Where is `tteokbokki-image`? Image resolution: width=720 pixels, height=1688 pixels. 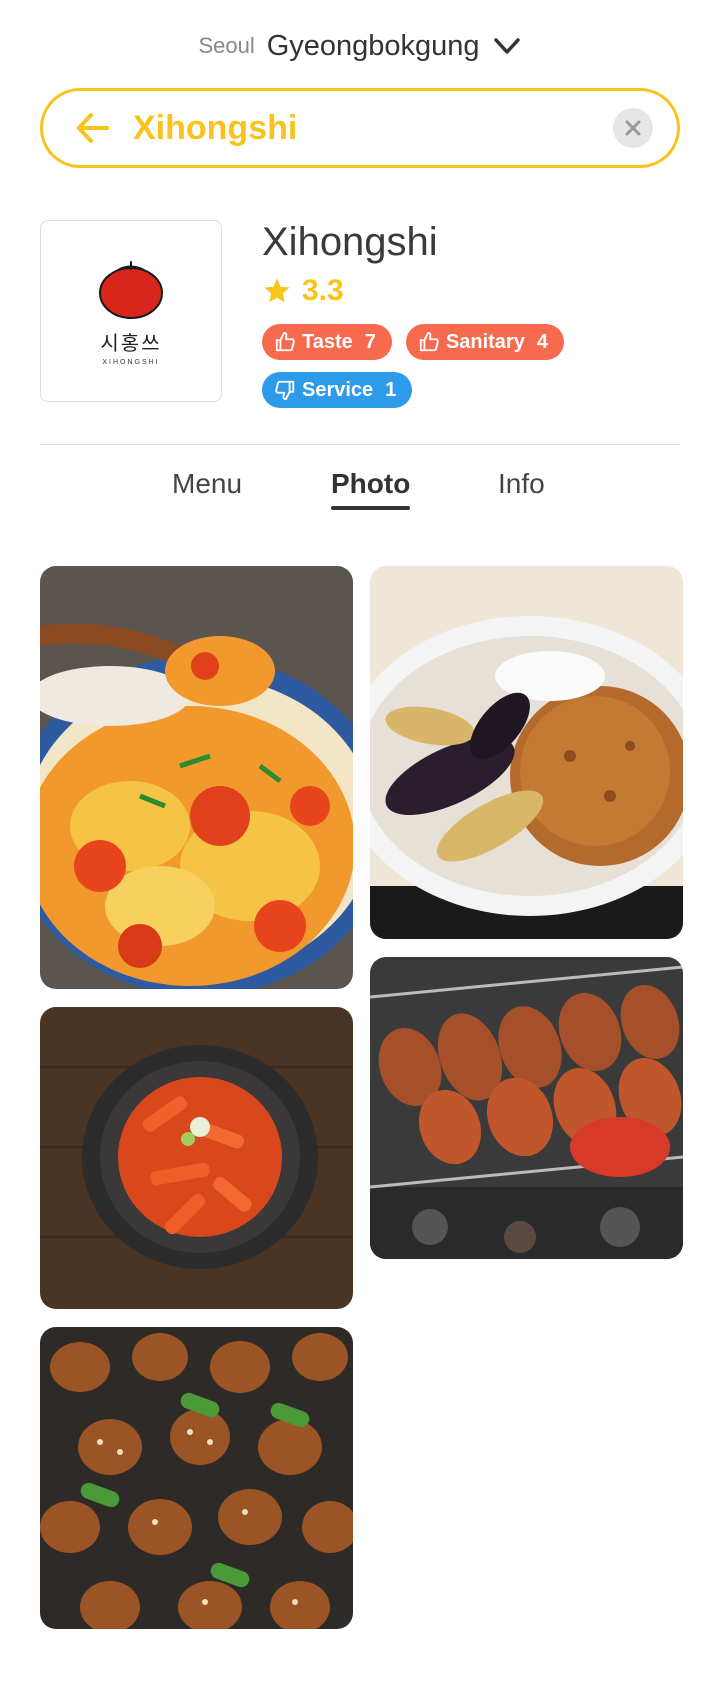
tteokbokki-image is located at coordinates (196, 1158).